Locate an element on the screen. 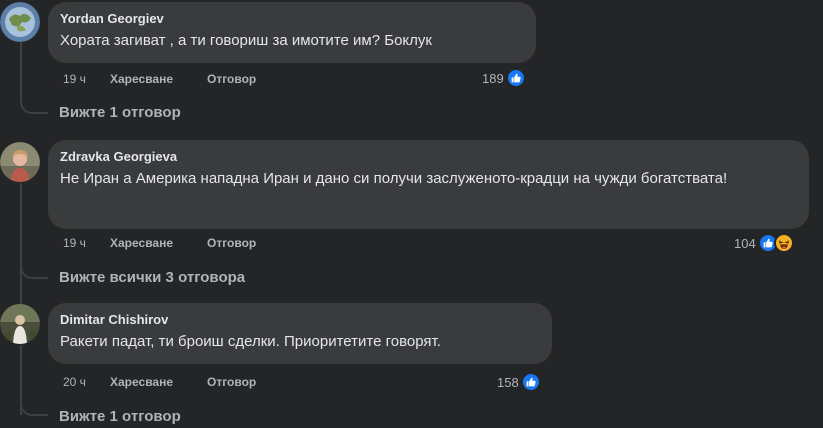 Image resolution: width=823 pixels, height=428 pixels. reactions-summary: 189 is located at coordinates (504, 78).